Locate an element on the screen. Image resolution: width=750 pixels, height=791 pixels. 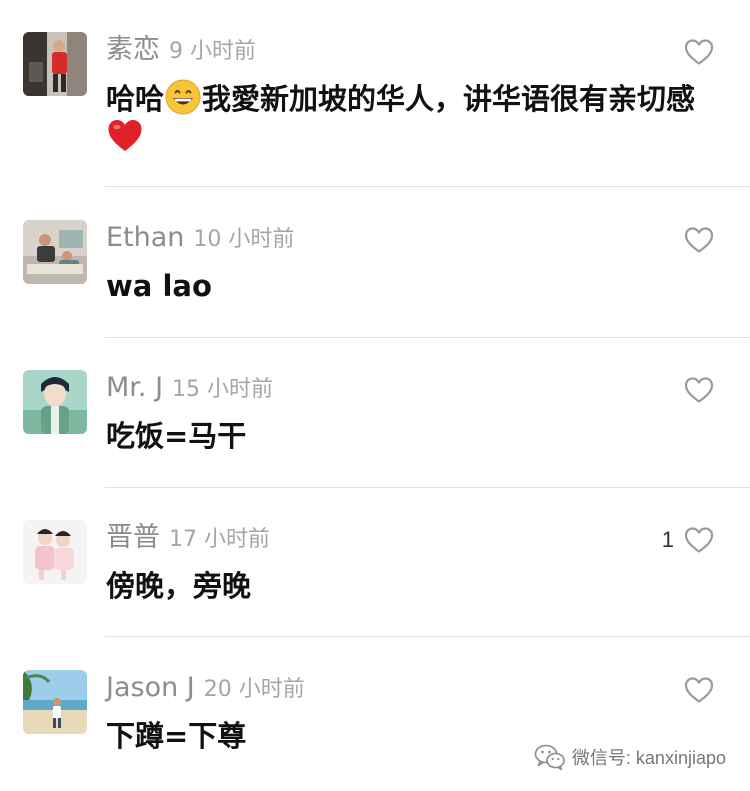
username: Jason J is located at coordinates (150, 687).